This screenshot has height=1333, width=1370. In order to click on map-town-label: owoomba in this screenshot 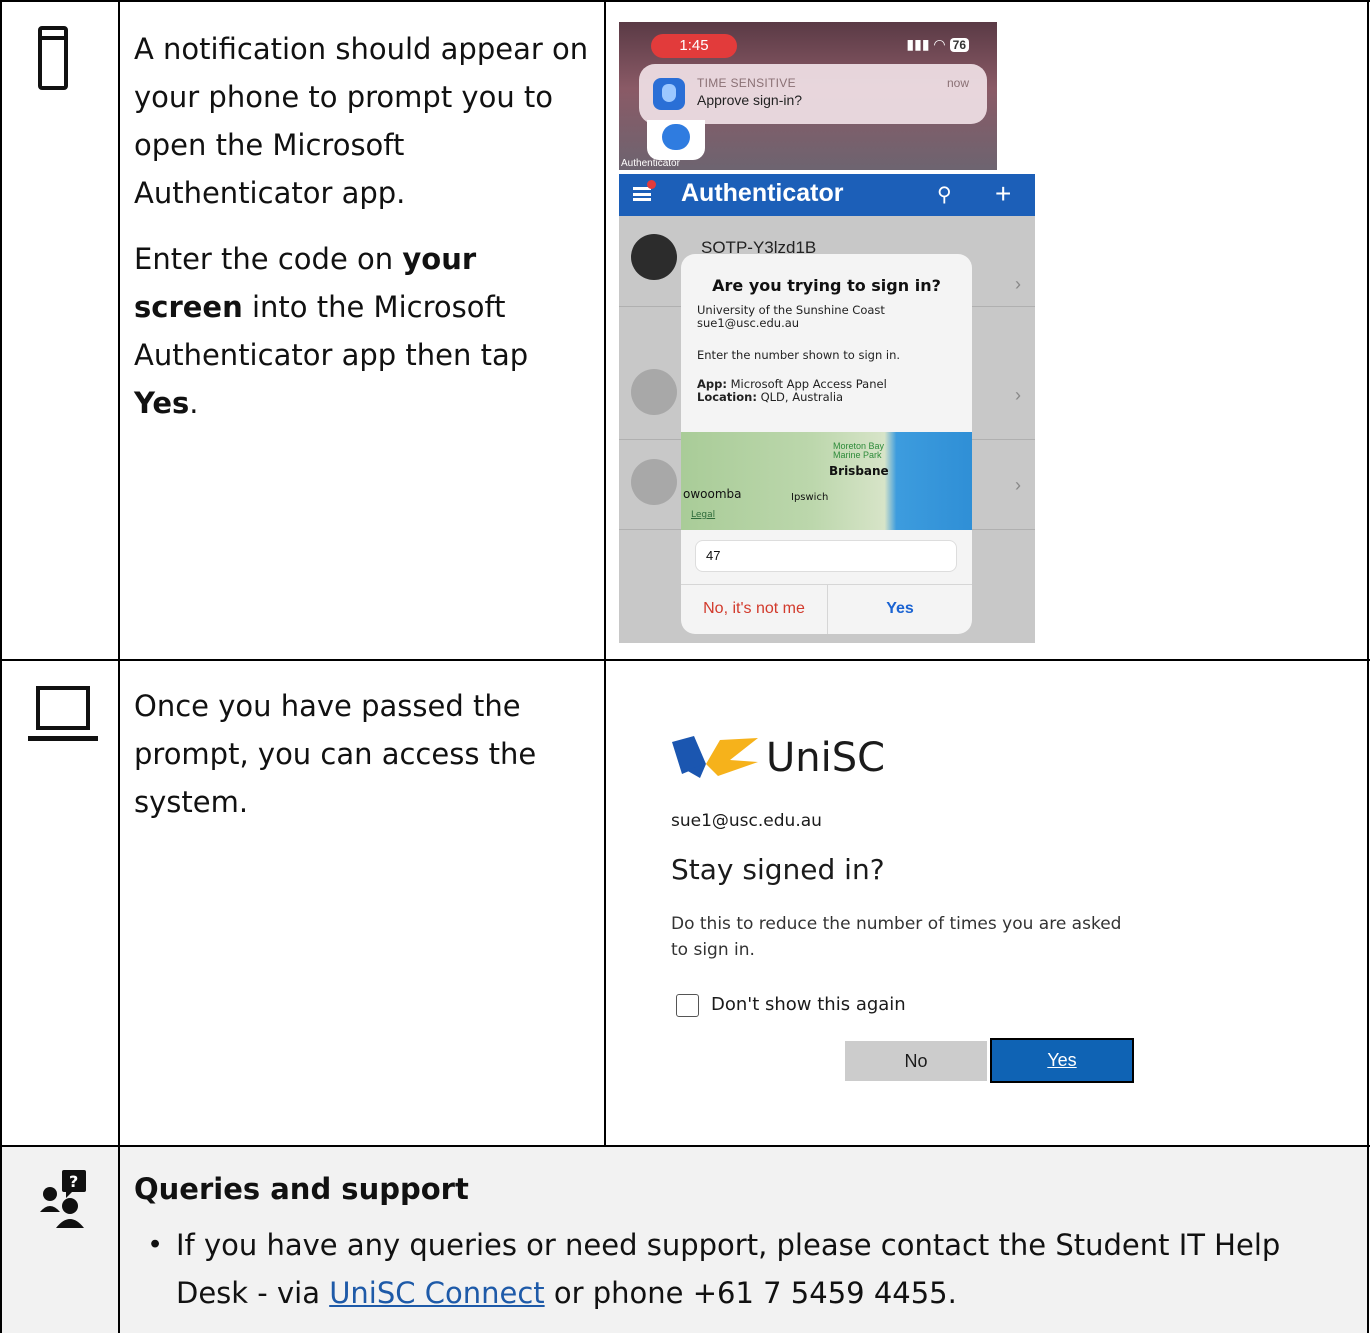, I will do `click(712, 494)`.